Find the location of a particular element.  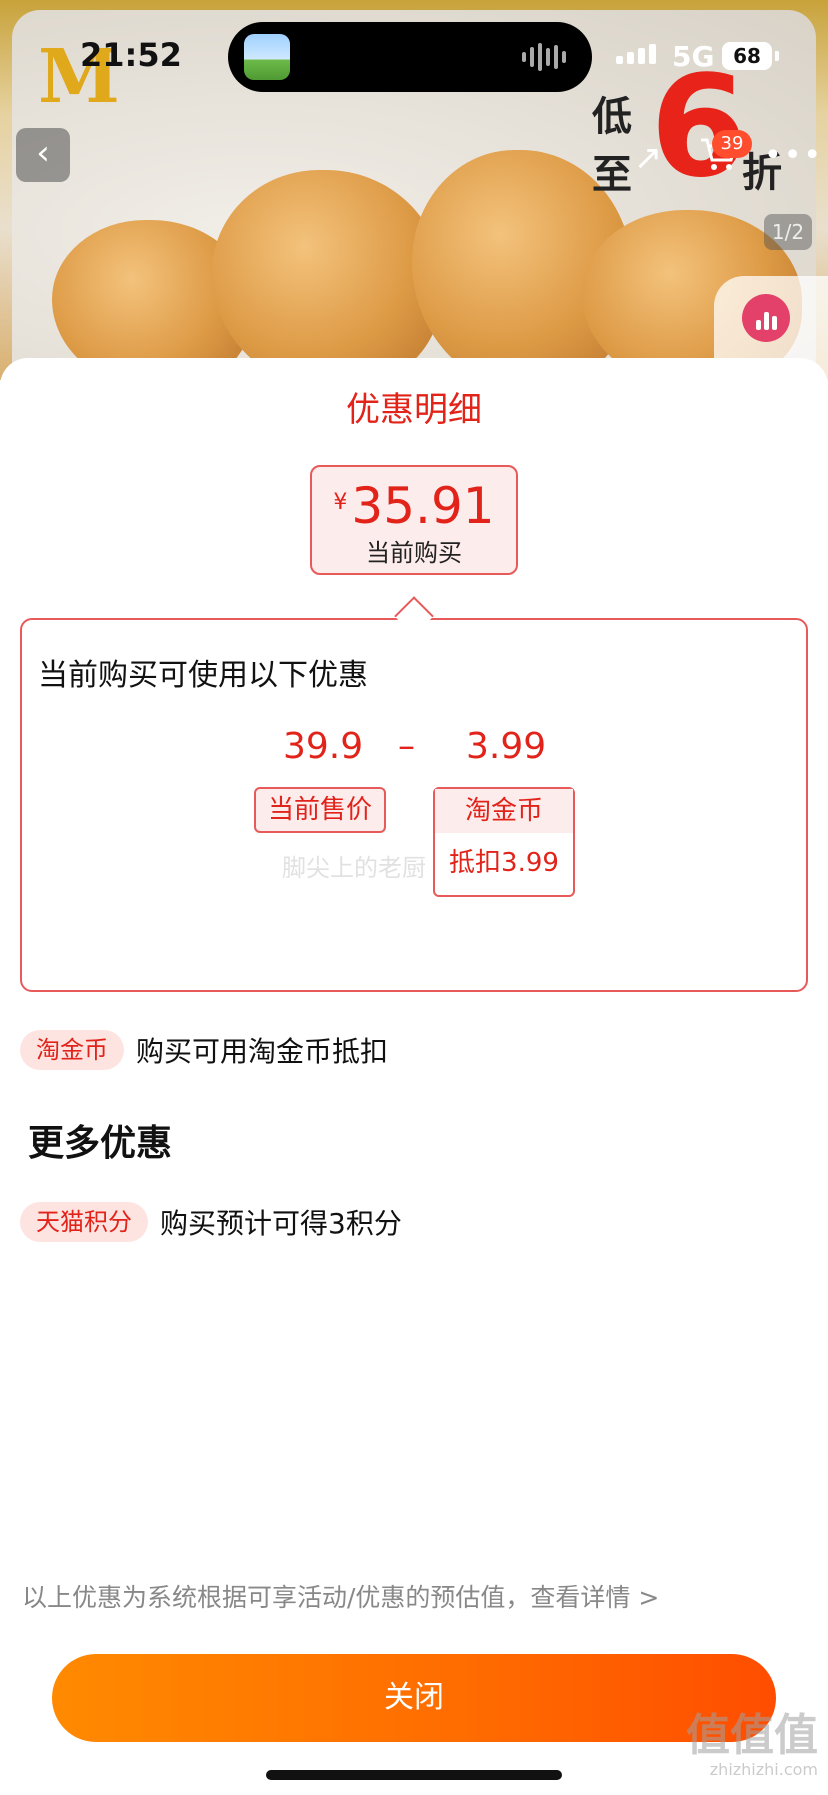

detail-intro: 当前购买可使用以下优惠 is located at coordinates (203, 675).